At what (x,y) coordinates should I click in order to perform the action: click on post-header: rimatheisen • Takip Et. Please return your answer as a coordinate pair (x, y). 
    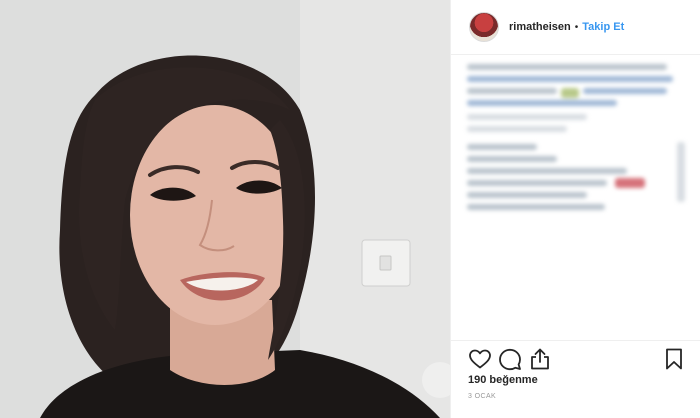
    Looking at the image, I should click on (575, 27).